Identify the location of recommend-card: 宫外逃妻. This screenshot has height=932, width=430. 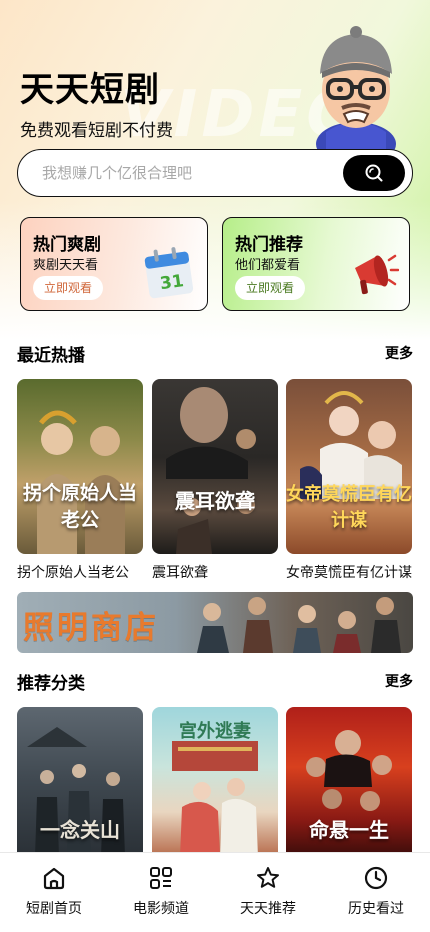
(215, 782).